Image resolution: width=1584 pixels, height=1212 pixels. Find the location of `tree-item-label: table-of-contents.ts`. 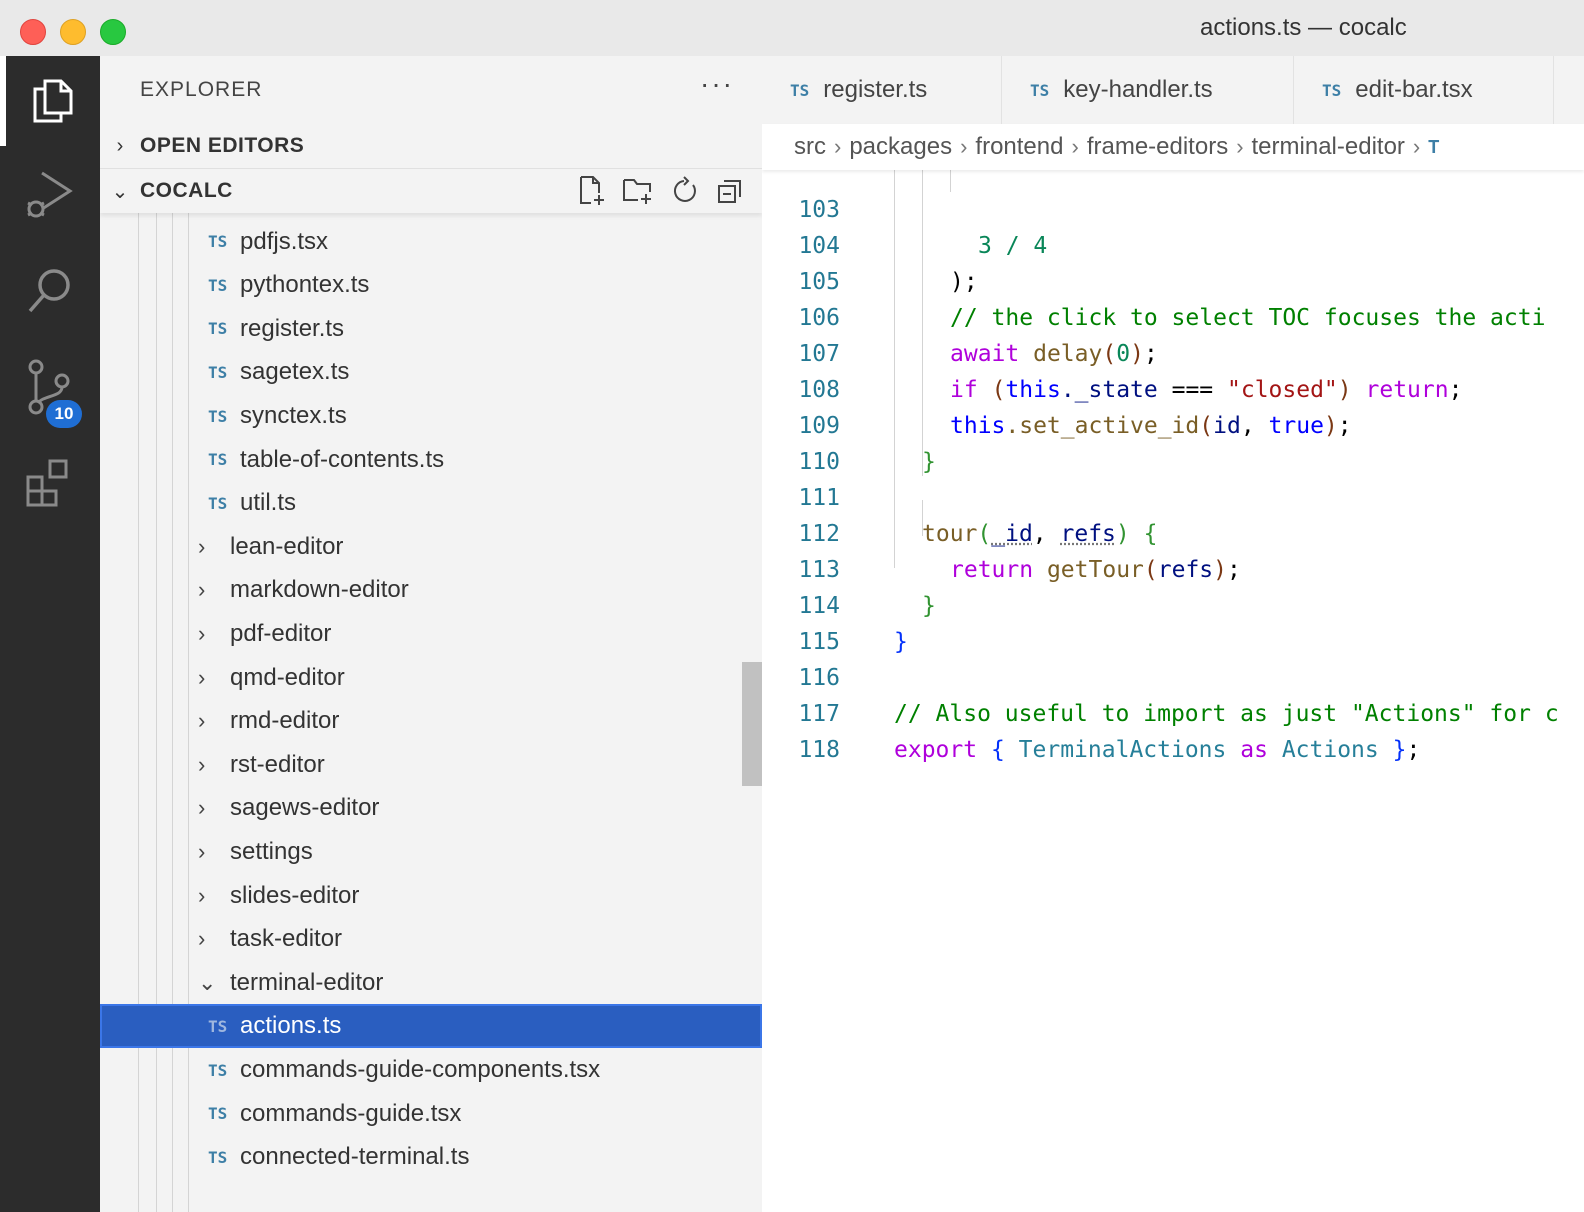

tree-item-label: table-of-contents.ts is located at coordinates (342, 459).